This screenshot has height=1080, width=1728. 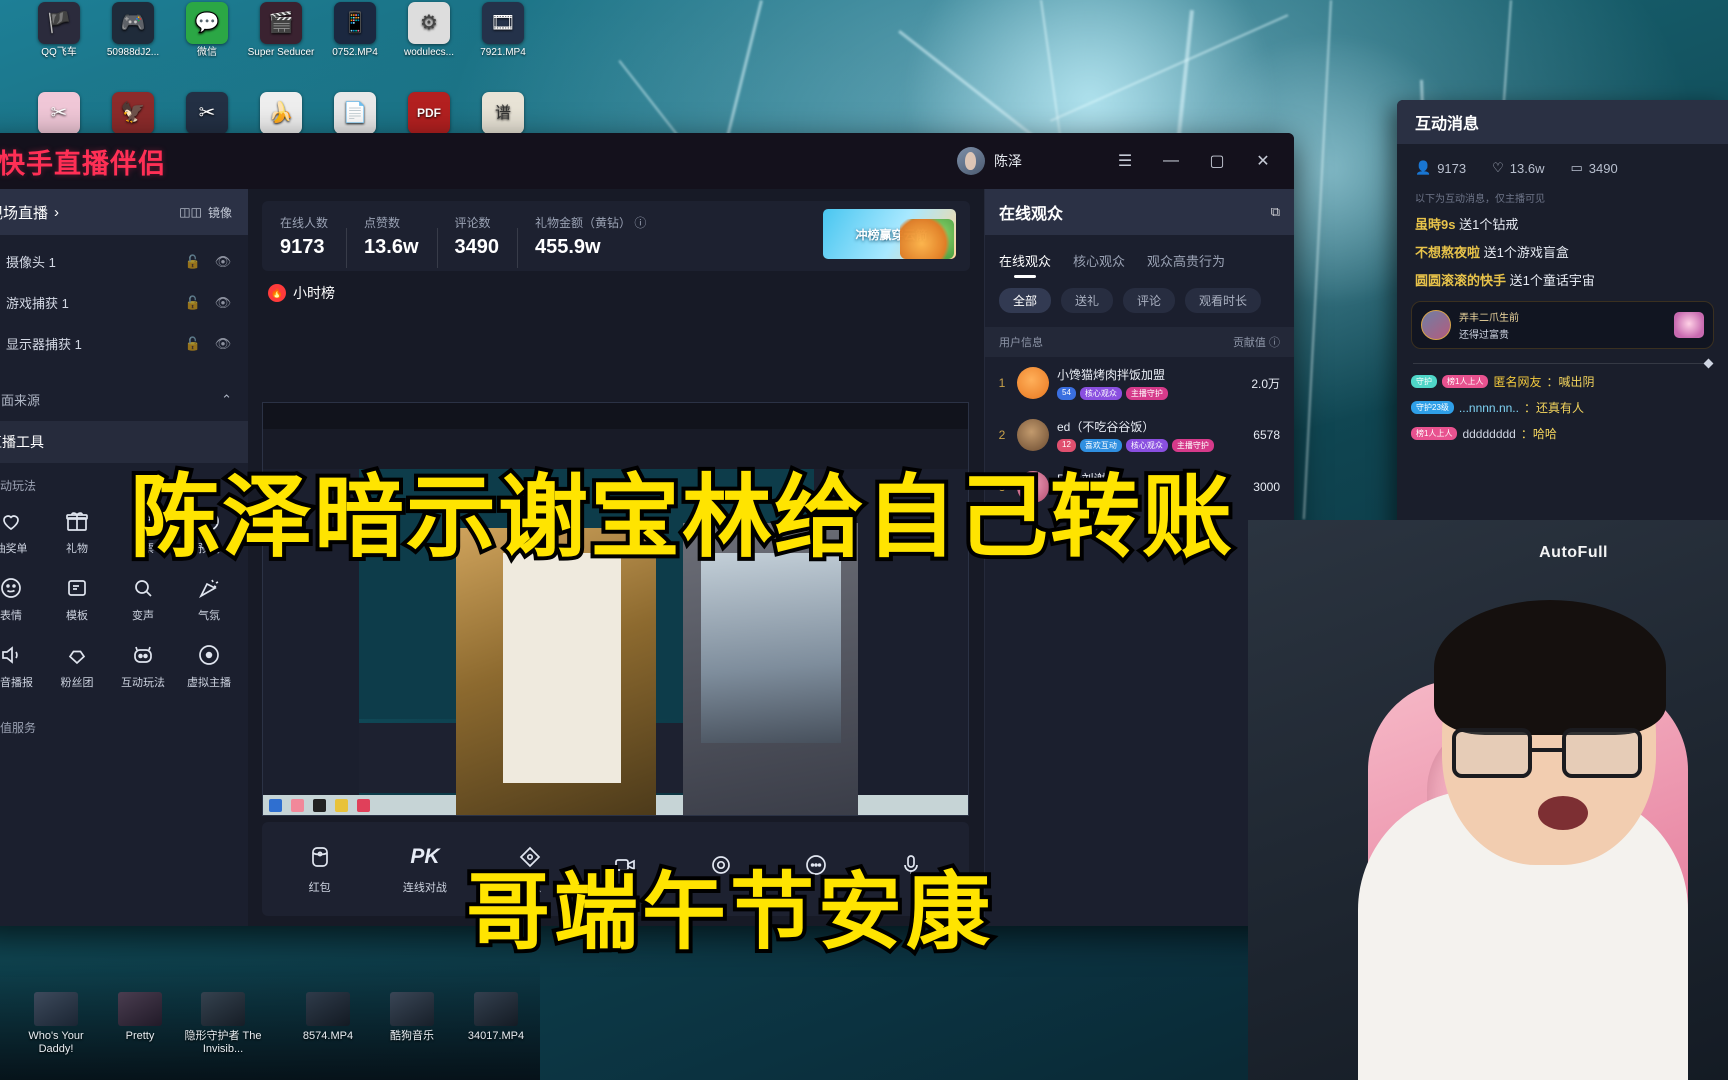 I want to click on hour-rank-button: 🔥 小时榜, so click(x=301, y=293).